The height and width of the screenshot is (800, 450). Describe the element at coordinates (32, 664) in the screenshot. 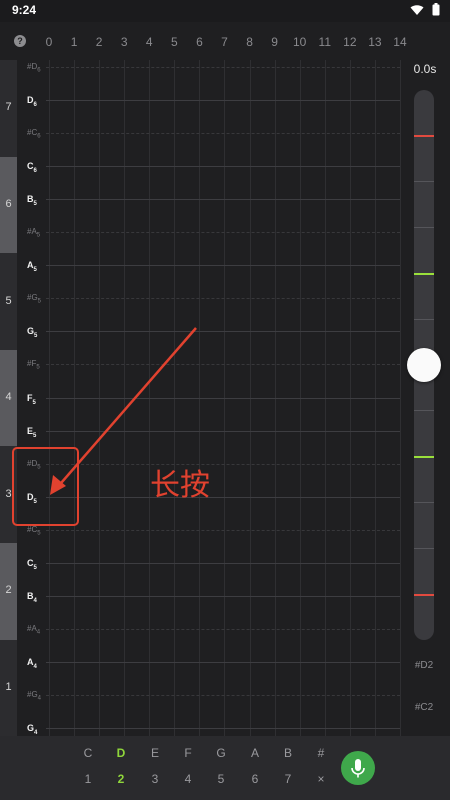

I see `note-label: A4` at that location.